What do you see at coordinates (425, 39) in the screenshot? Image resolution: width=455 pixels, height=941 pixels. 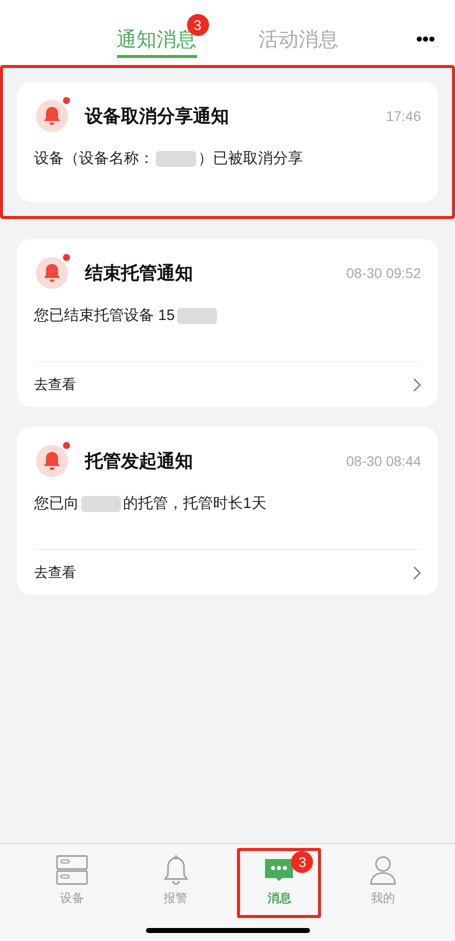 I see `more-button: •••` at bounding box center [425, 39].